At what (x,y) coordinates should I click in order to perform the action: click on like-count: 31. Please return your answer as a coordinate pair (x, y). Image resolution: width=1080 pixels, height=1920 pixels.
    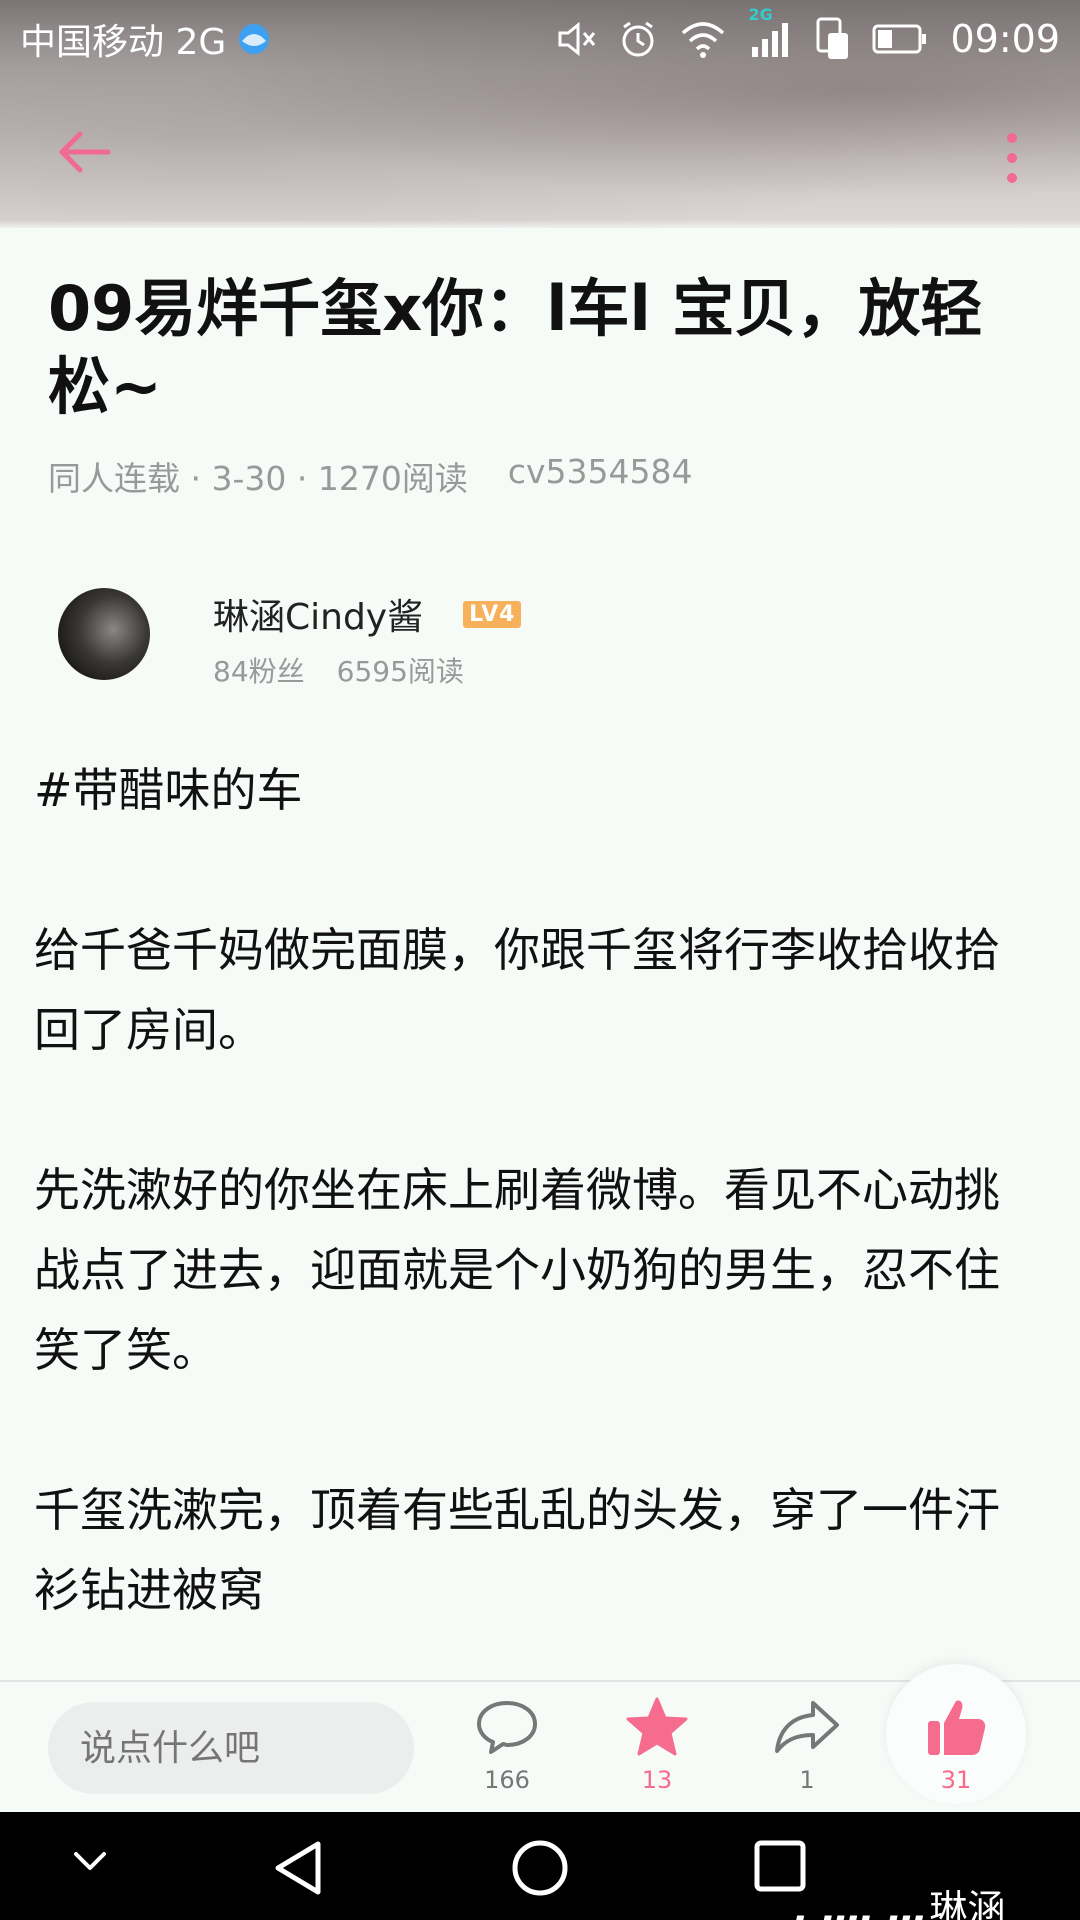
    Looking at the image, I should click on (956, 1780).